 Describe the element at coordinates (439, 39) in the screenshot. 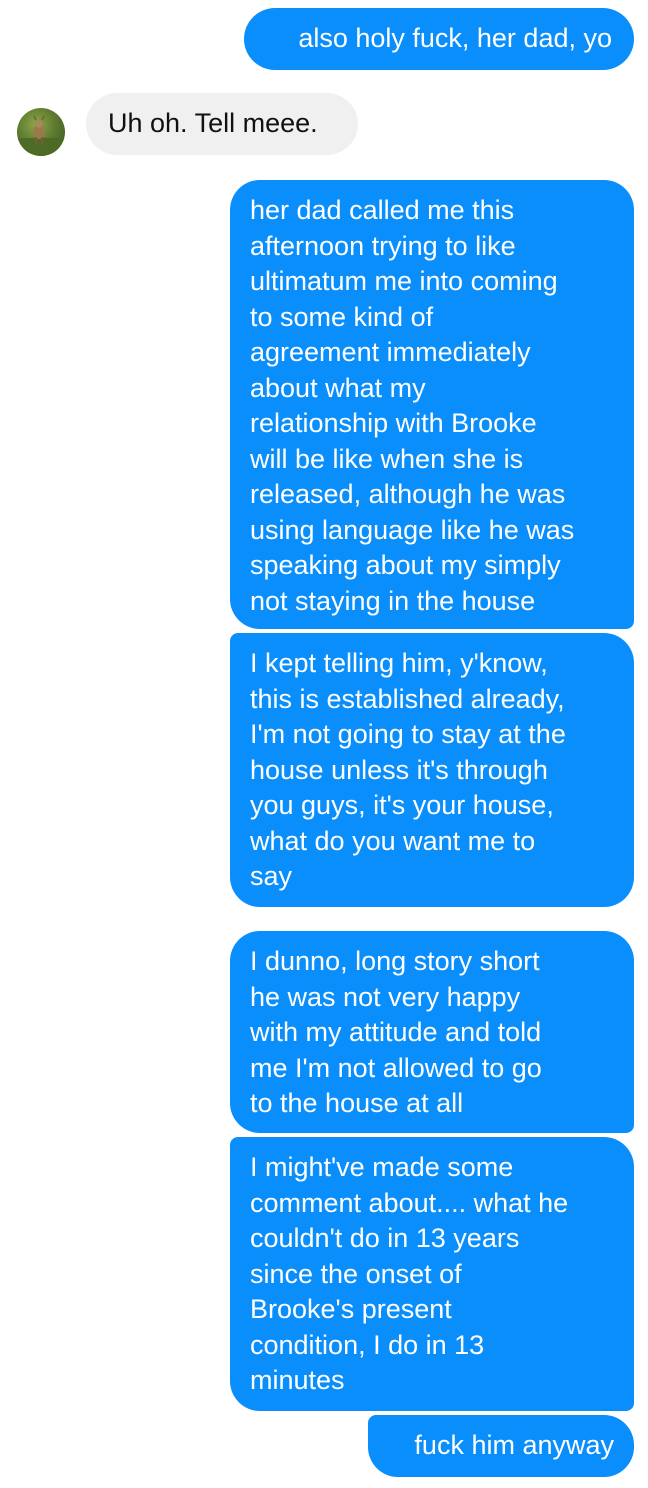

I see `outgoing-message-bubble: also holy fuck, her dad, yo` at that location.